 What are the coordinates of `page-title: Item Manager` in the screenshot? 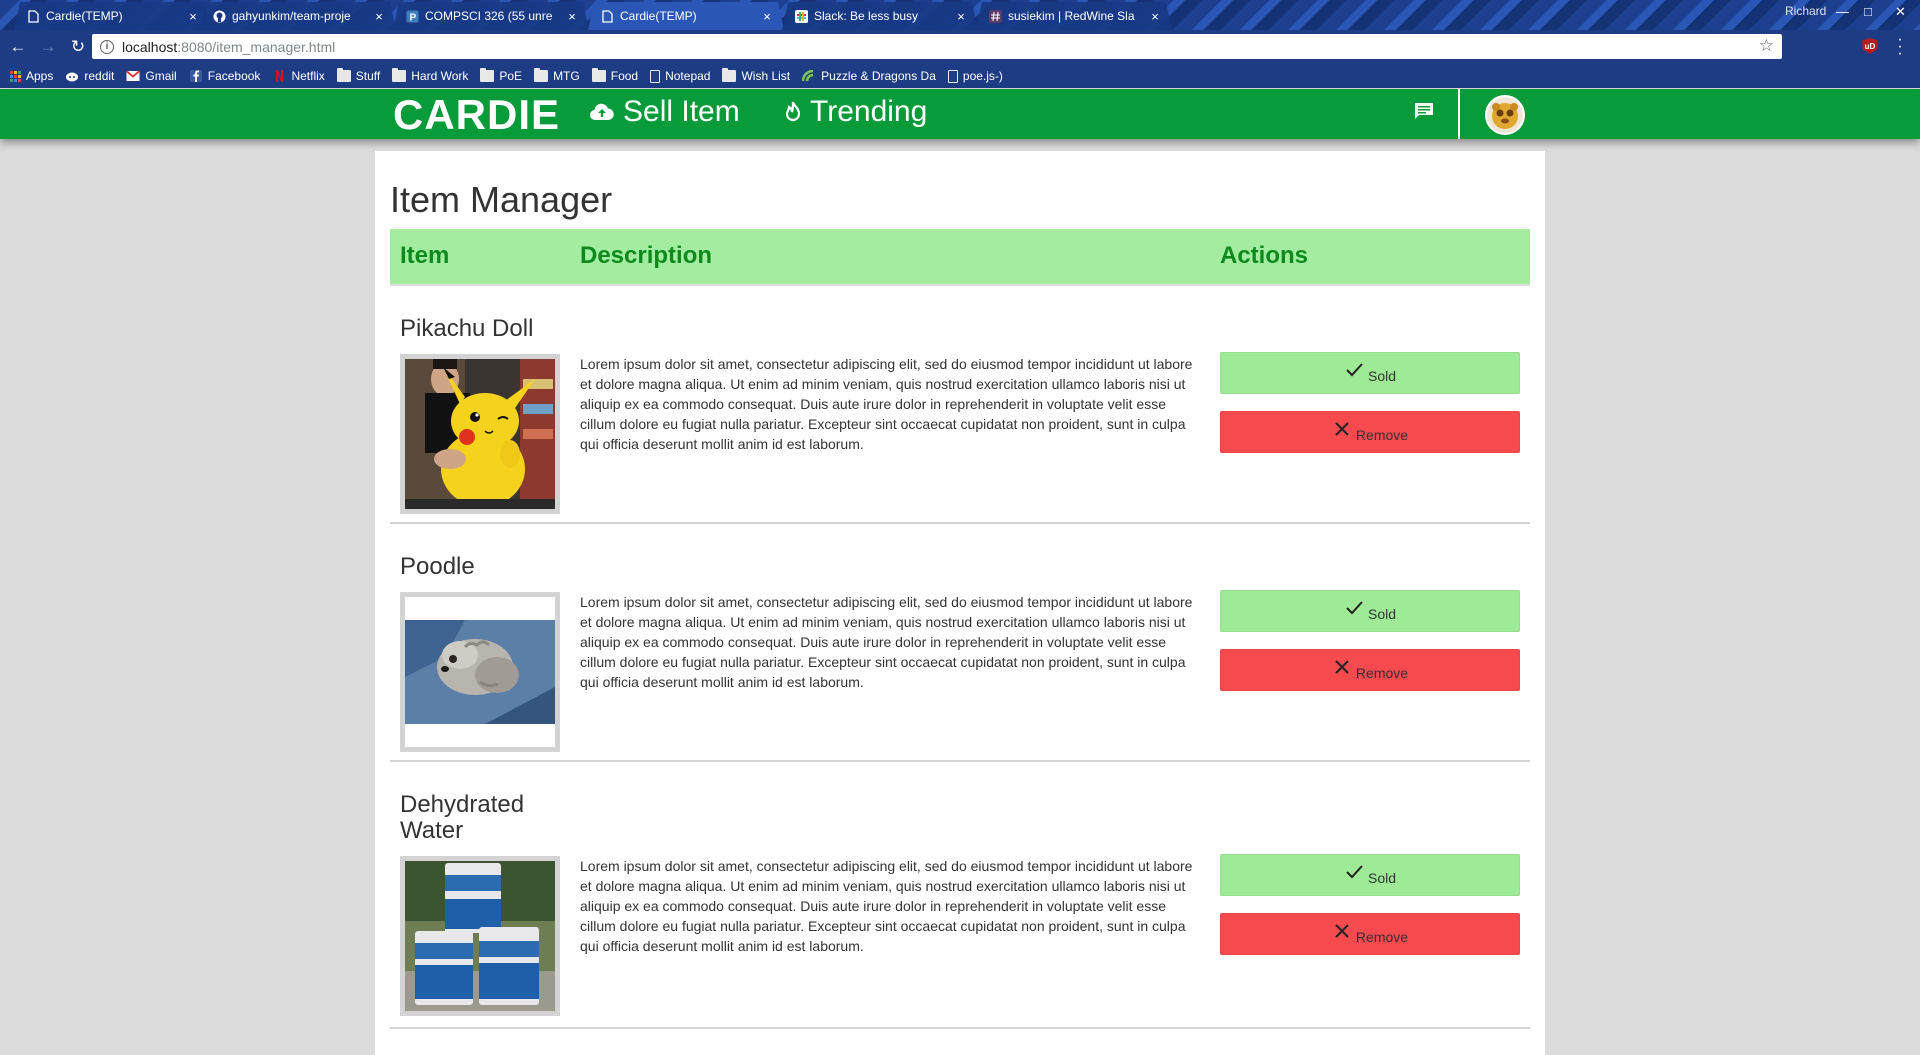 It's located at (501, 199).